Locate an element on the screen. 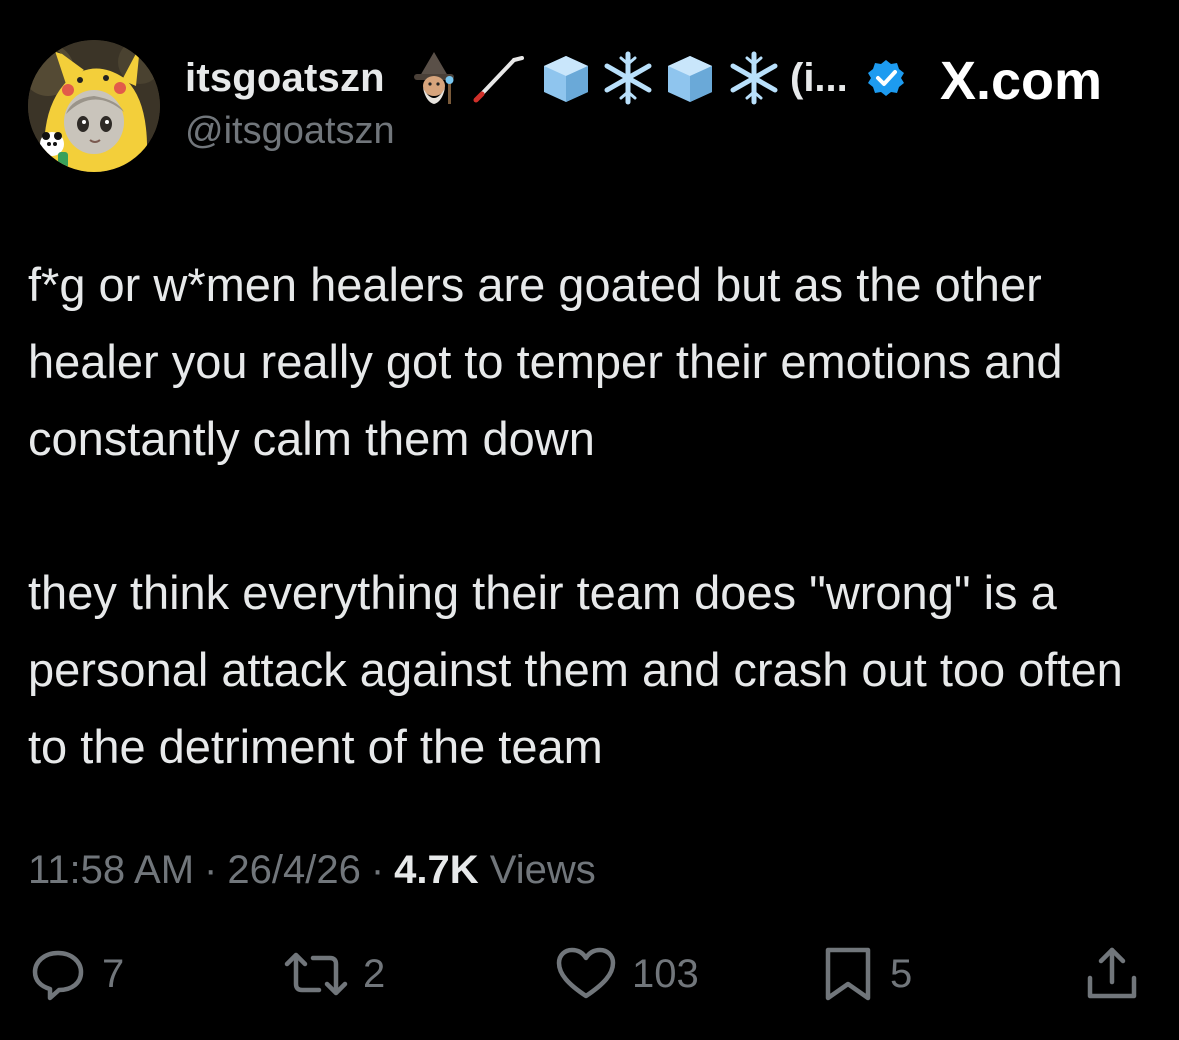 The image size is (1179, 1040). bookmark-button: 5 is located at coordinates (866, 974).